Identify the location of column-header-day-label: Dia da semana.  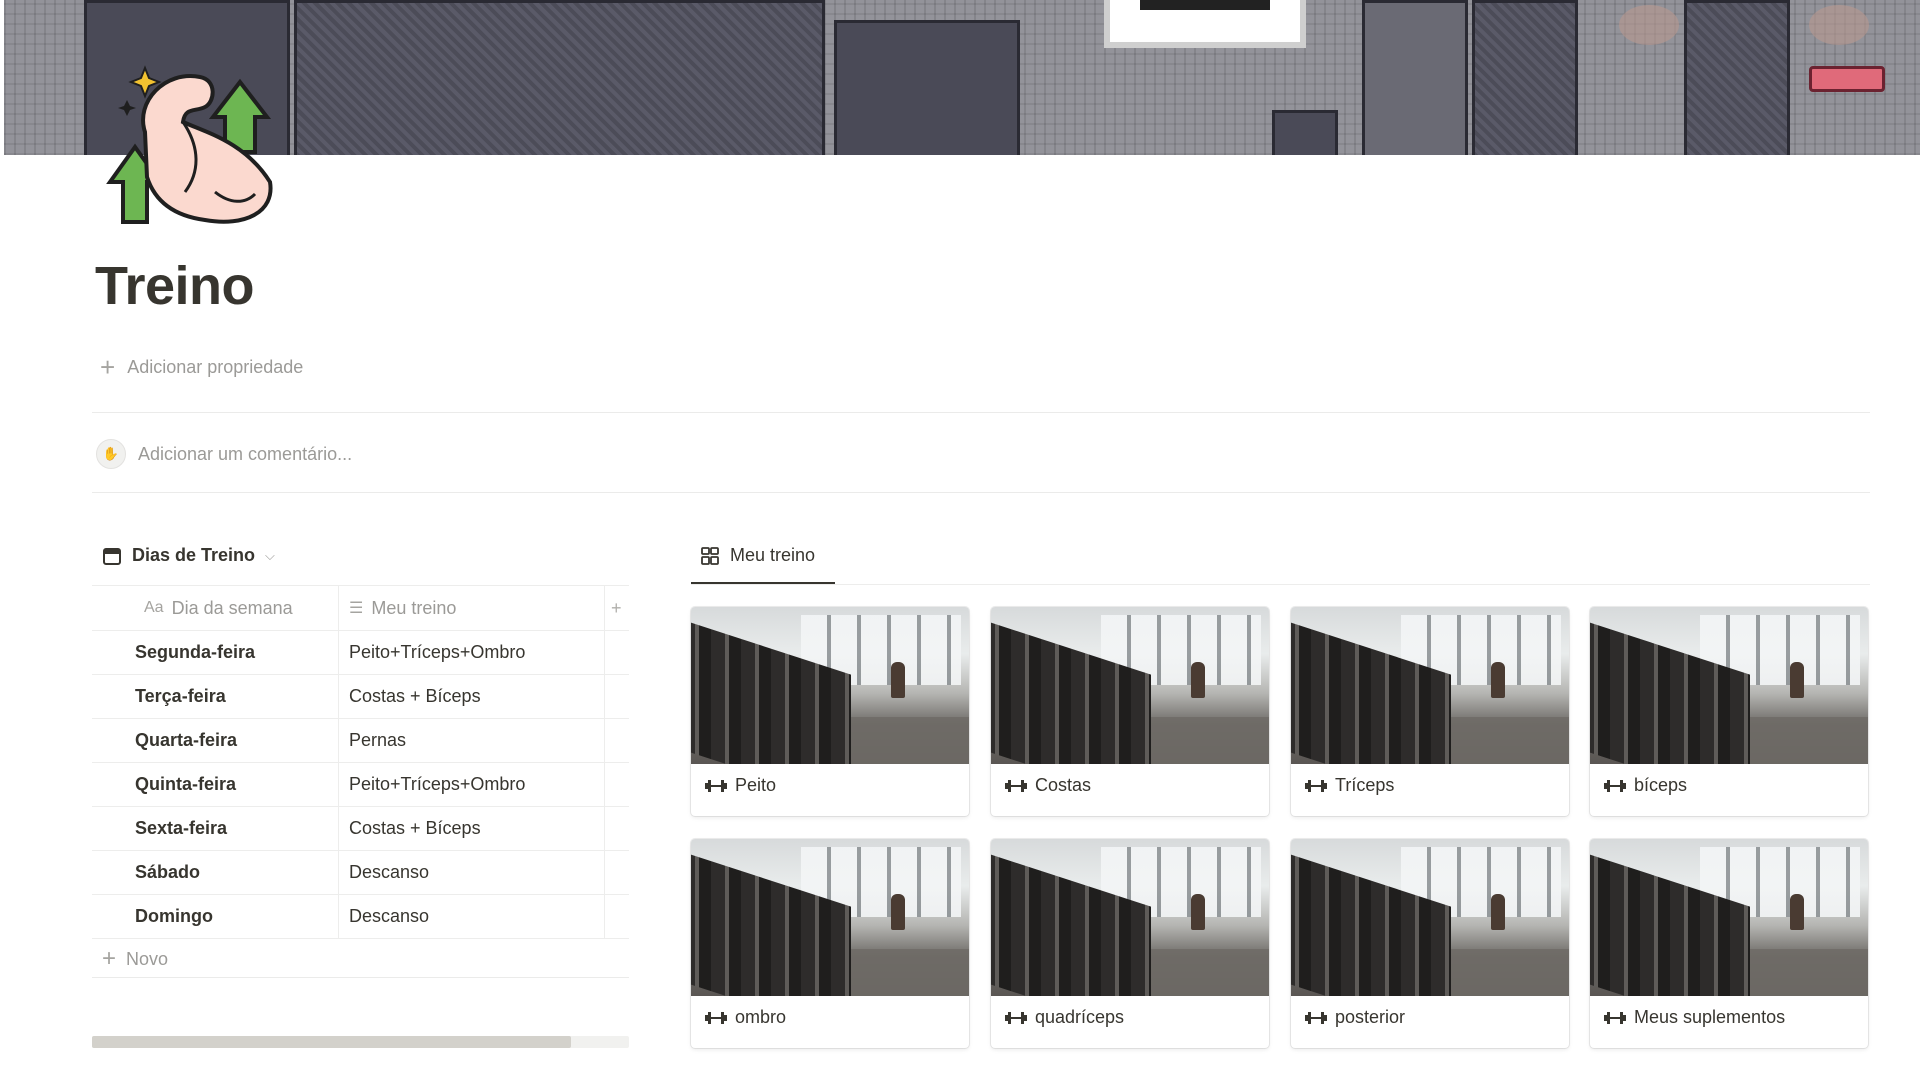
(232, 607).